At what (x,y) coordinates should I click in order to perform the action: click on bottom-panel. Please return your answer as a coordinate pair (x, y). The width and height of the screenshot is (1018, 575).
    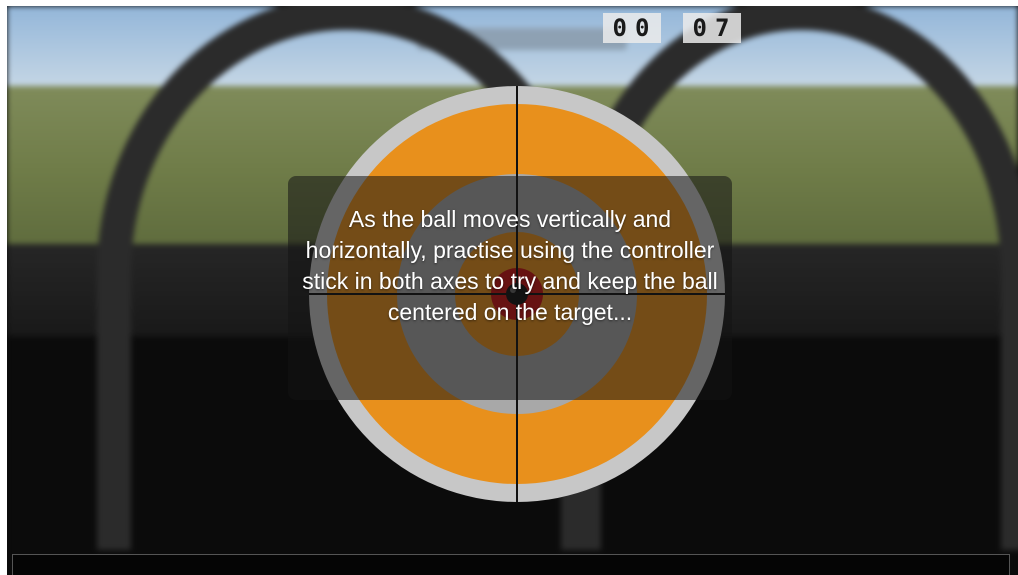
    Looking at the image, I should click on (511, 564).